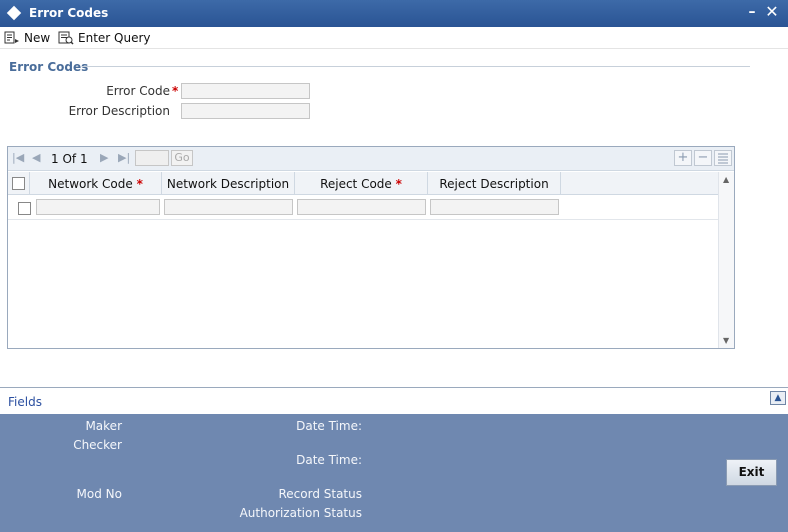 Image resolution: width=788 pixels, height=532 pixels. Describe the element at coordinates (124, 158) in the screenshot. I see `last-page-icon: ▶|` at that location.